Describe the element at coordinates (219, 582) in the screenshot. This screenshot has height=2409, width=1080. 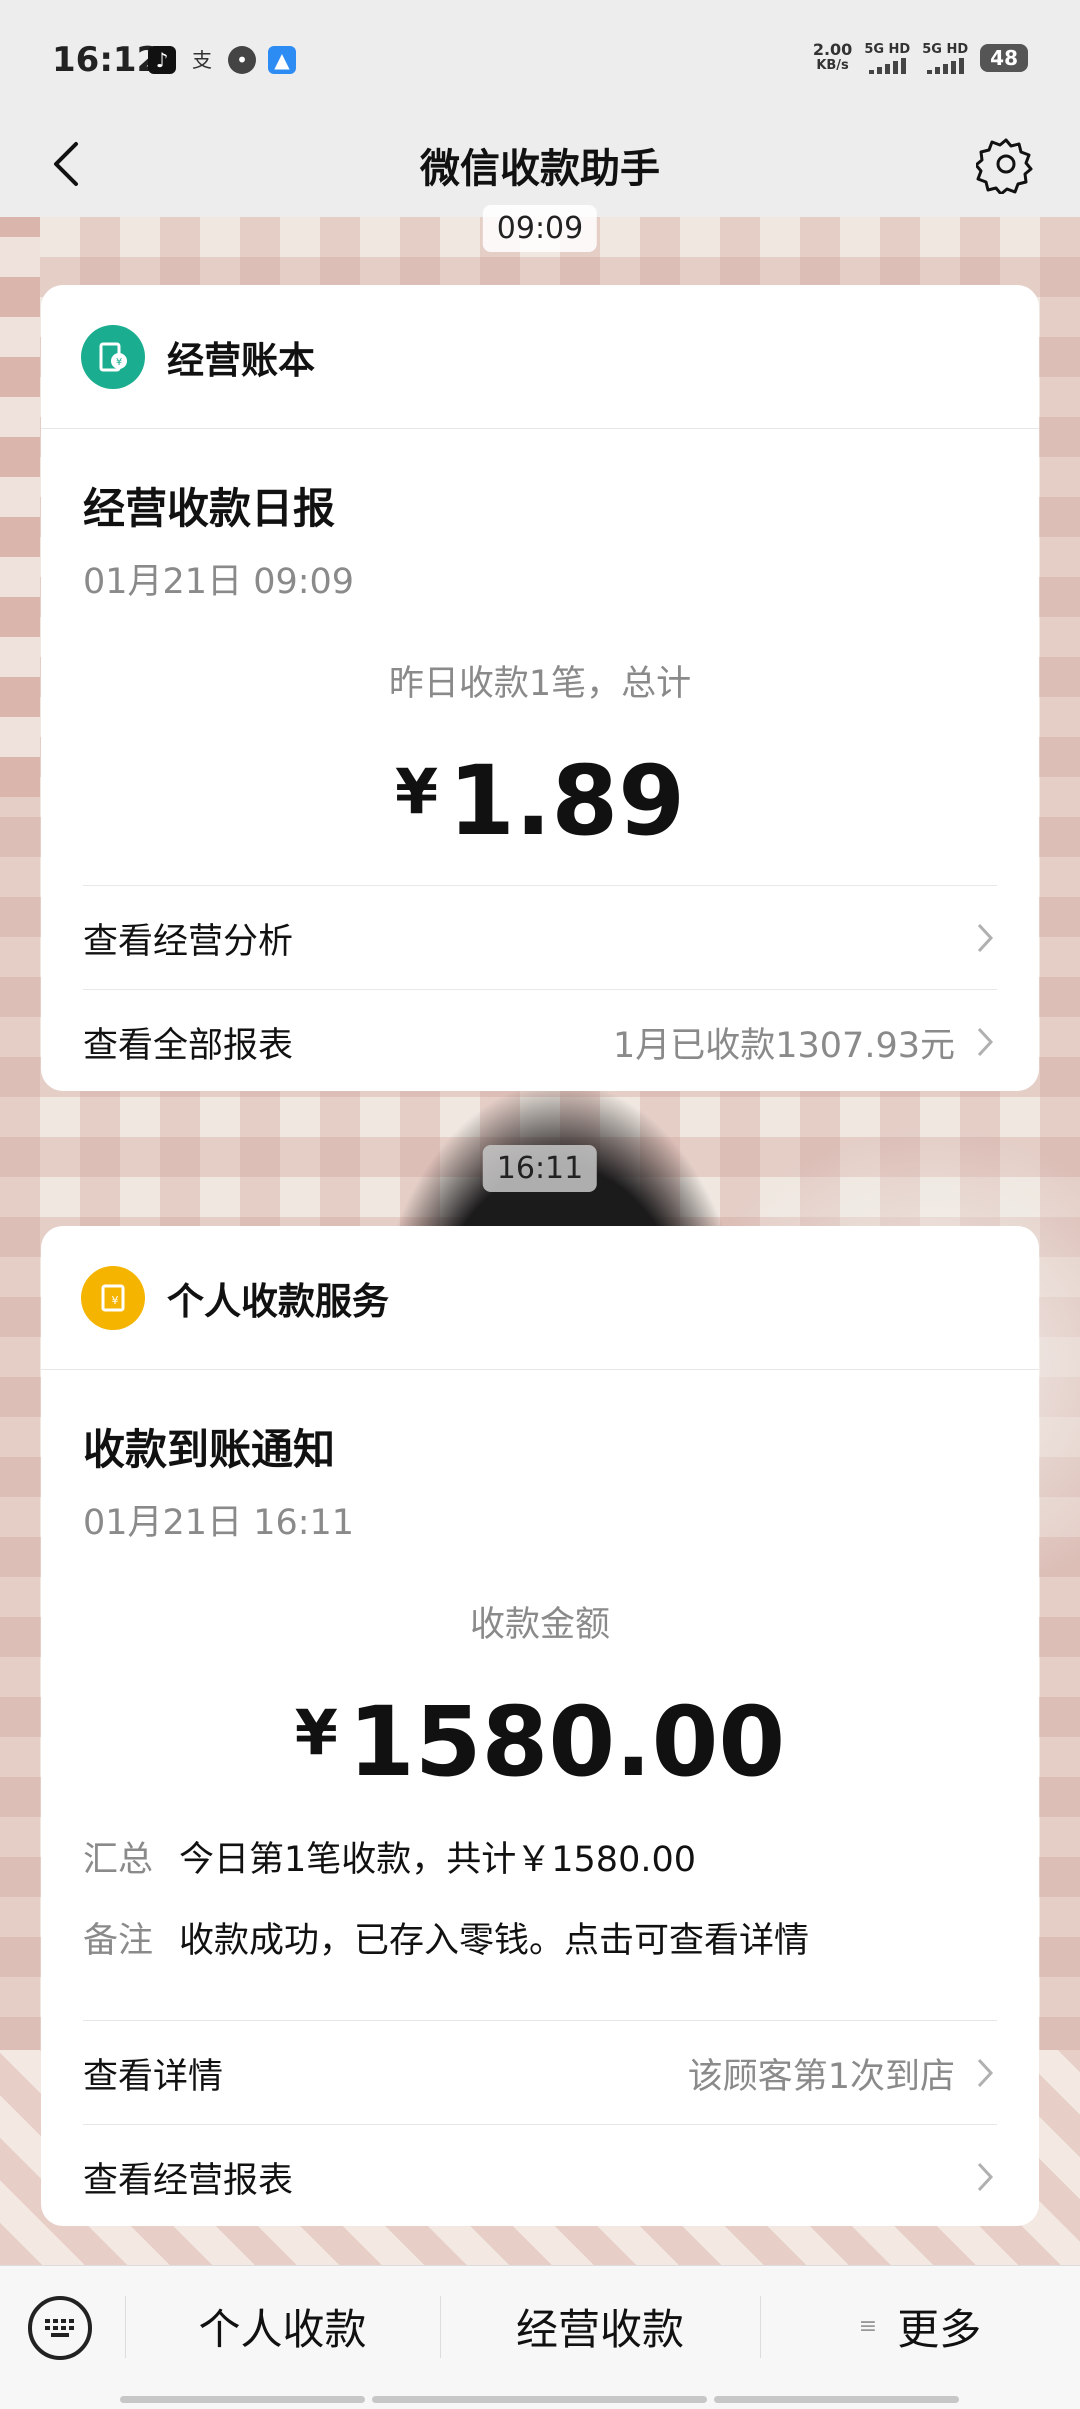
I see `message-date: 01月21日 09:09` at that location.